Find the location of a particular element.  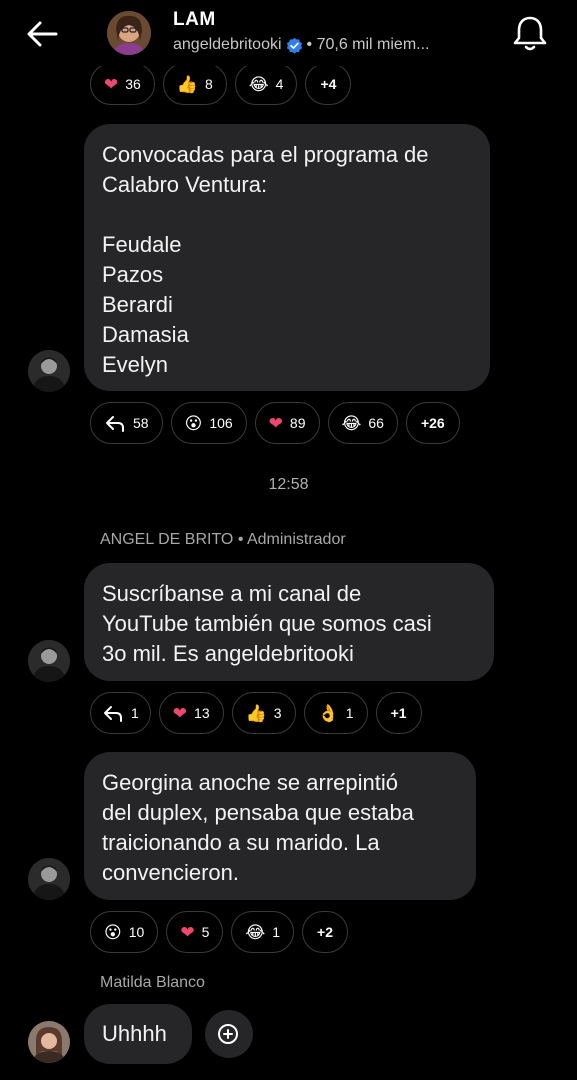

reaction-row: ❤ 36 👍 8 😂 4 +4 is located at coordinates (221, 84).